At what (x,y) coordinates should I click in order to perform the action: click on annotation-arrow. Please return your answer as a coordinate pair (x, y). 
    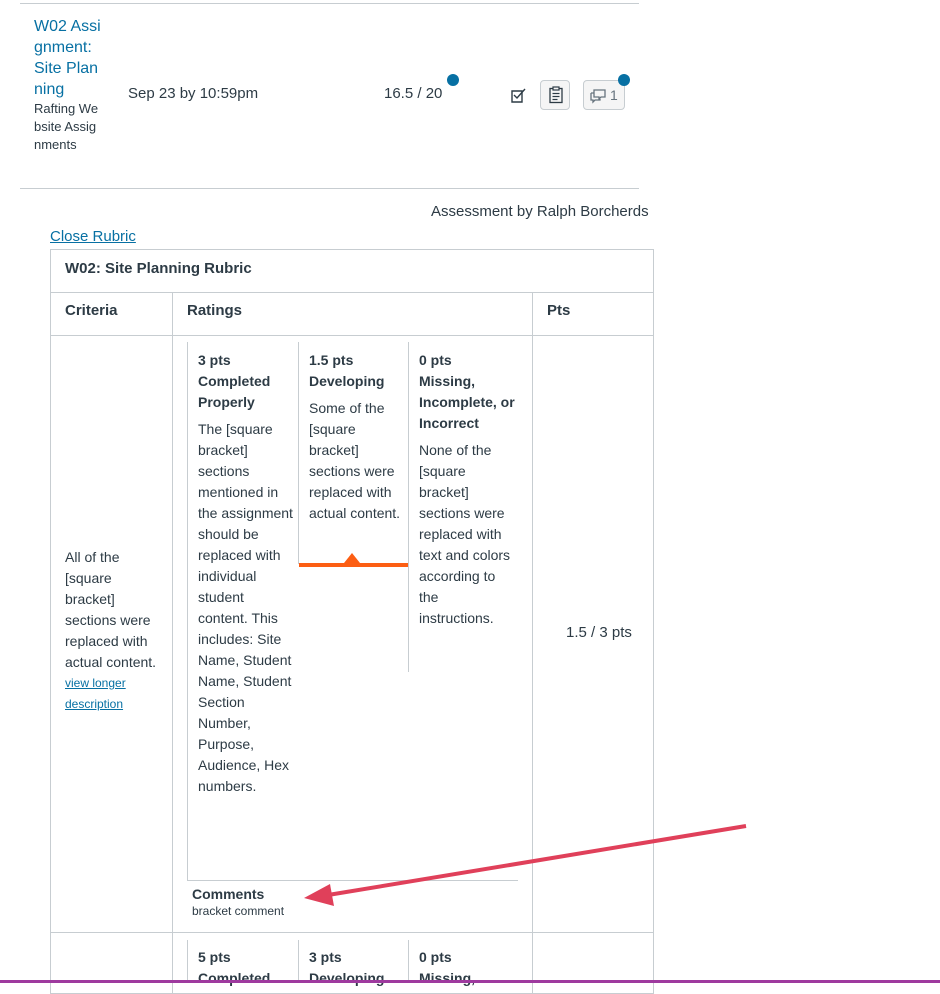
    Looking at the image, I should click on (525, 865).